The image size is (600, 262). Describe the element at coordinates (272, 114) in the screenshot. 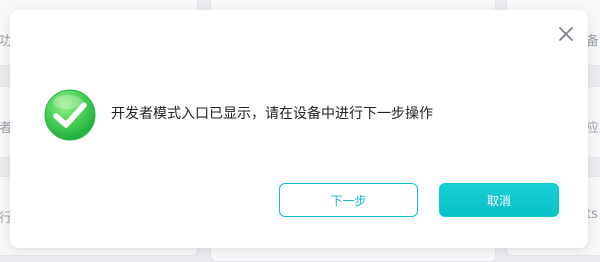

I see `dialog-message: 开发者模式入口已显示，请在设备中进行下一步操作` at that location.